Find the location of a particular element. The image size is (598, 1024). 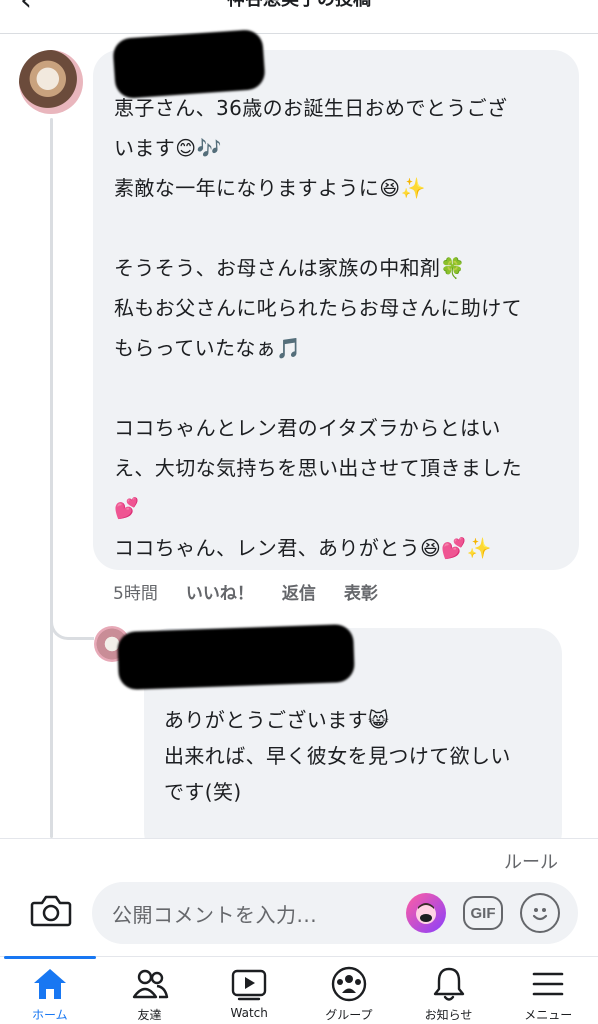

nav-item-friends: 友達 is located at coordinates (150, 990).